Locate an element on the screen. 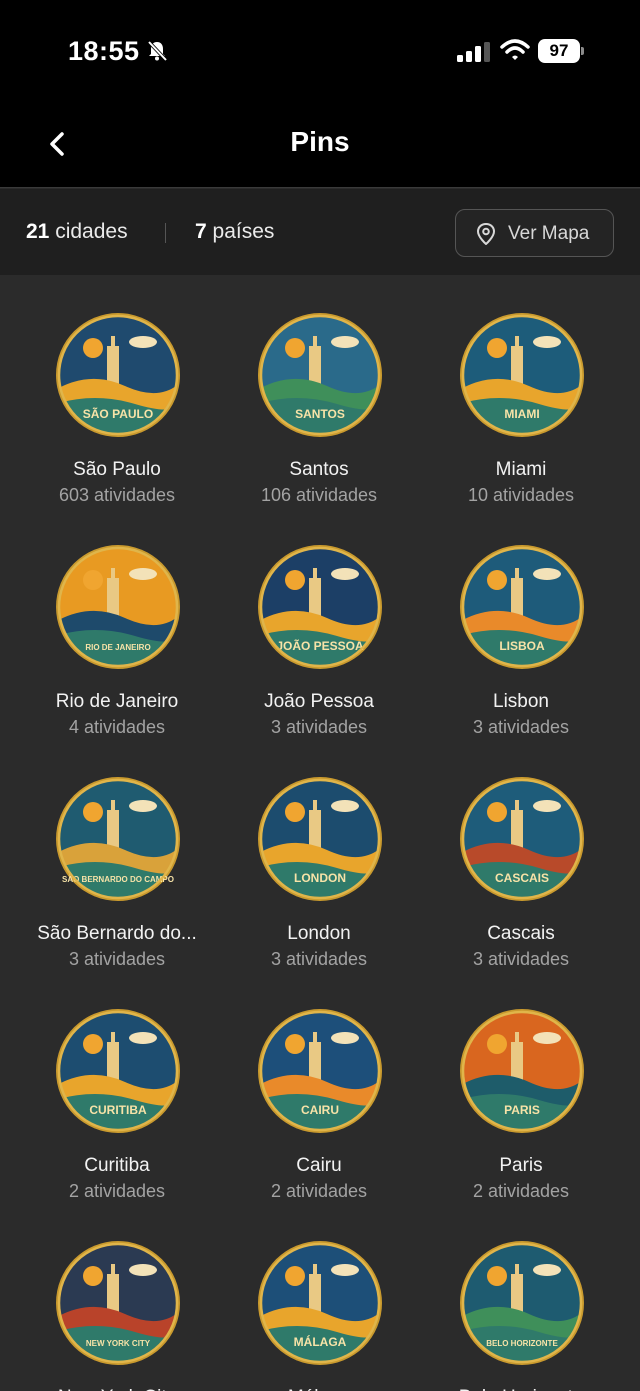 This screenshot has width=640, height=1391. badge-label: MÁLAGA is located at coordinates (320, 1341).